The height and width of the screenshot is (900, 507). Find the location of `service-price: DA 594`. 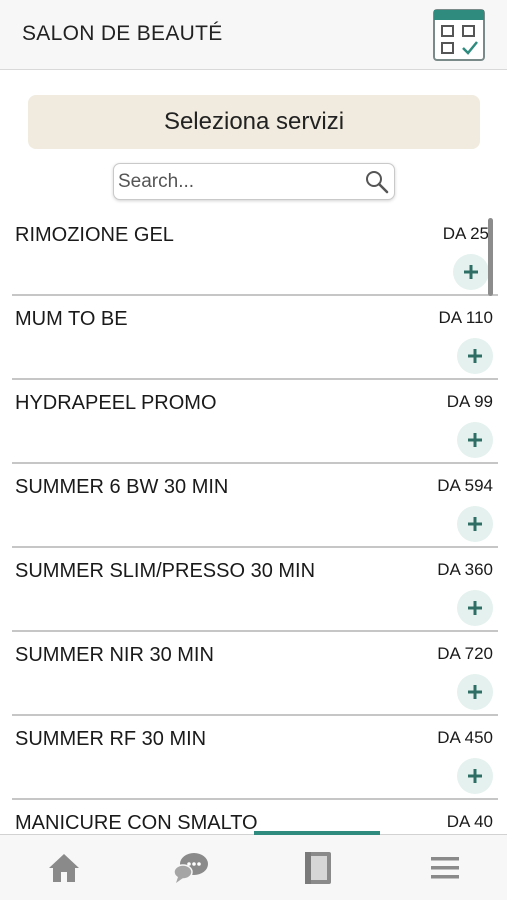

service-price: DA 594 is located at coordinates (465, 485).